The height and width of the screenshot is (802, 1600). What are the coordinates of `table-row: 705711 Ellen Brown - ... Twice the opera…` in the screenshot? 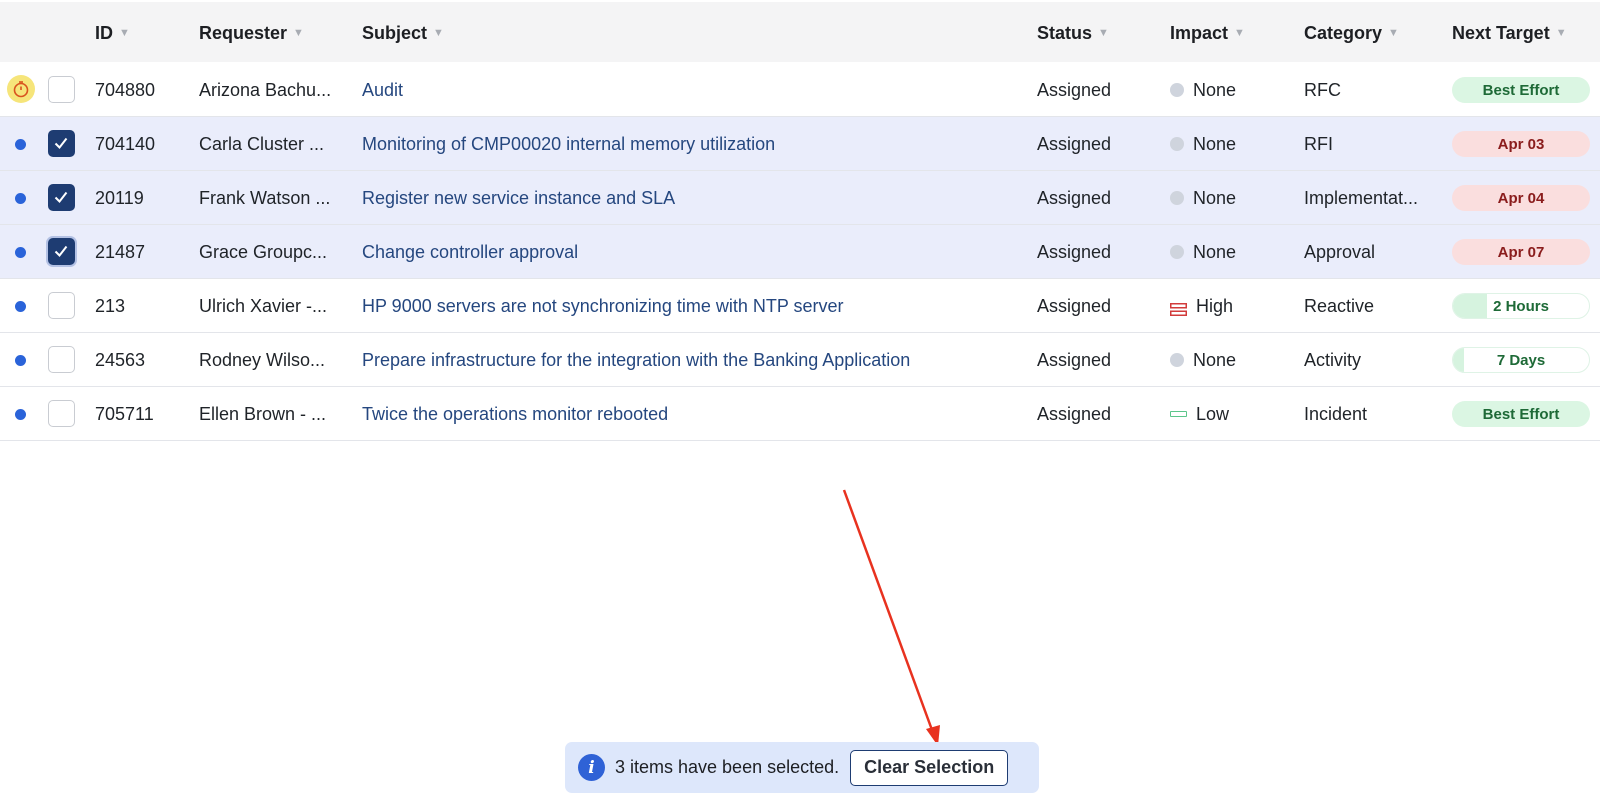 It's located at (800, 414).